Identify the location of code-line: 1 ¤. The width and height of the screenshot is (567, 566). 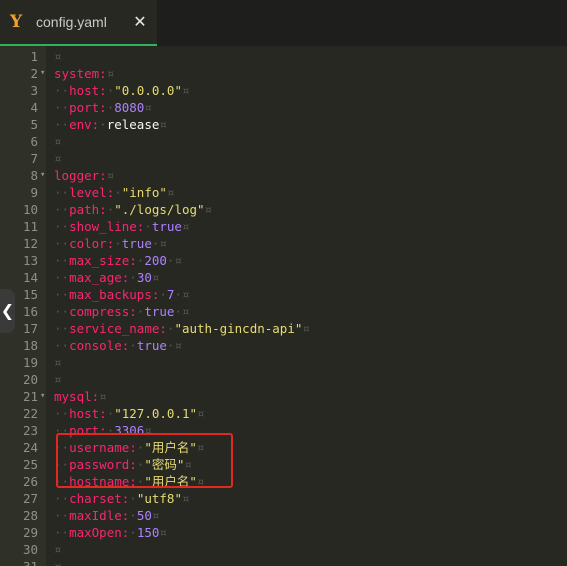
(283, 56).